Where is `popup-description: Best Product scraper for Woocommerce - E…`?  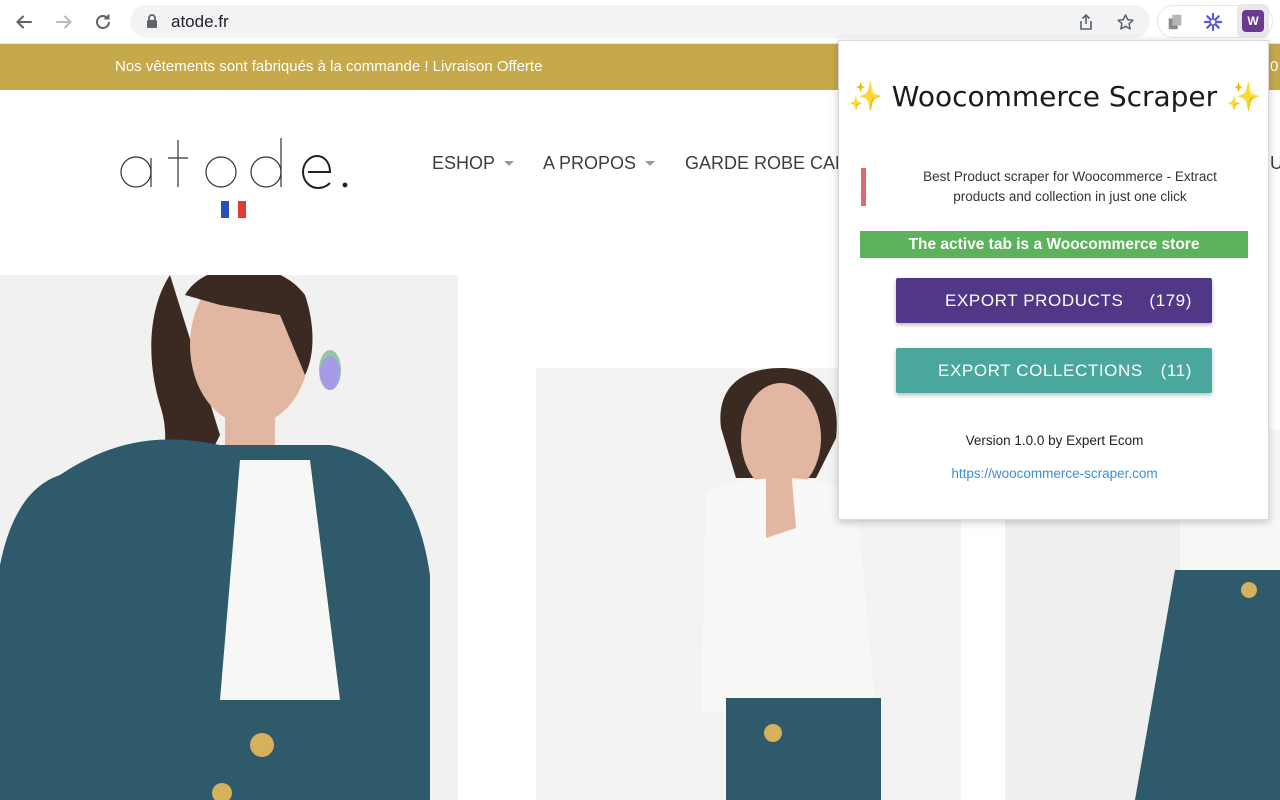
popup-description: Best Product scraper for Woocommerce - E… is located at coordinates (1070, 186).